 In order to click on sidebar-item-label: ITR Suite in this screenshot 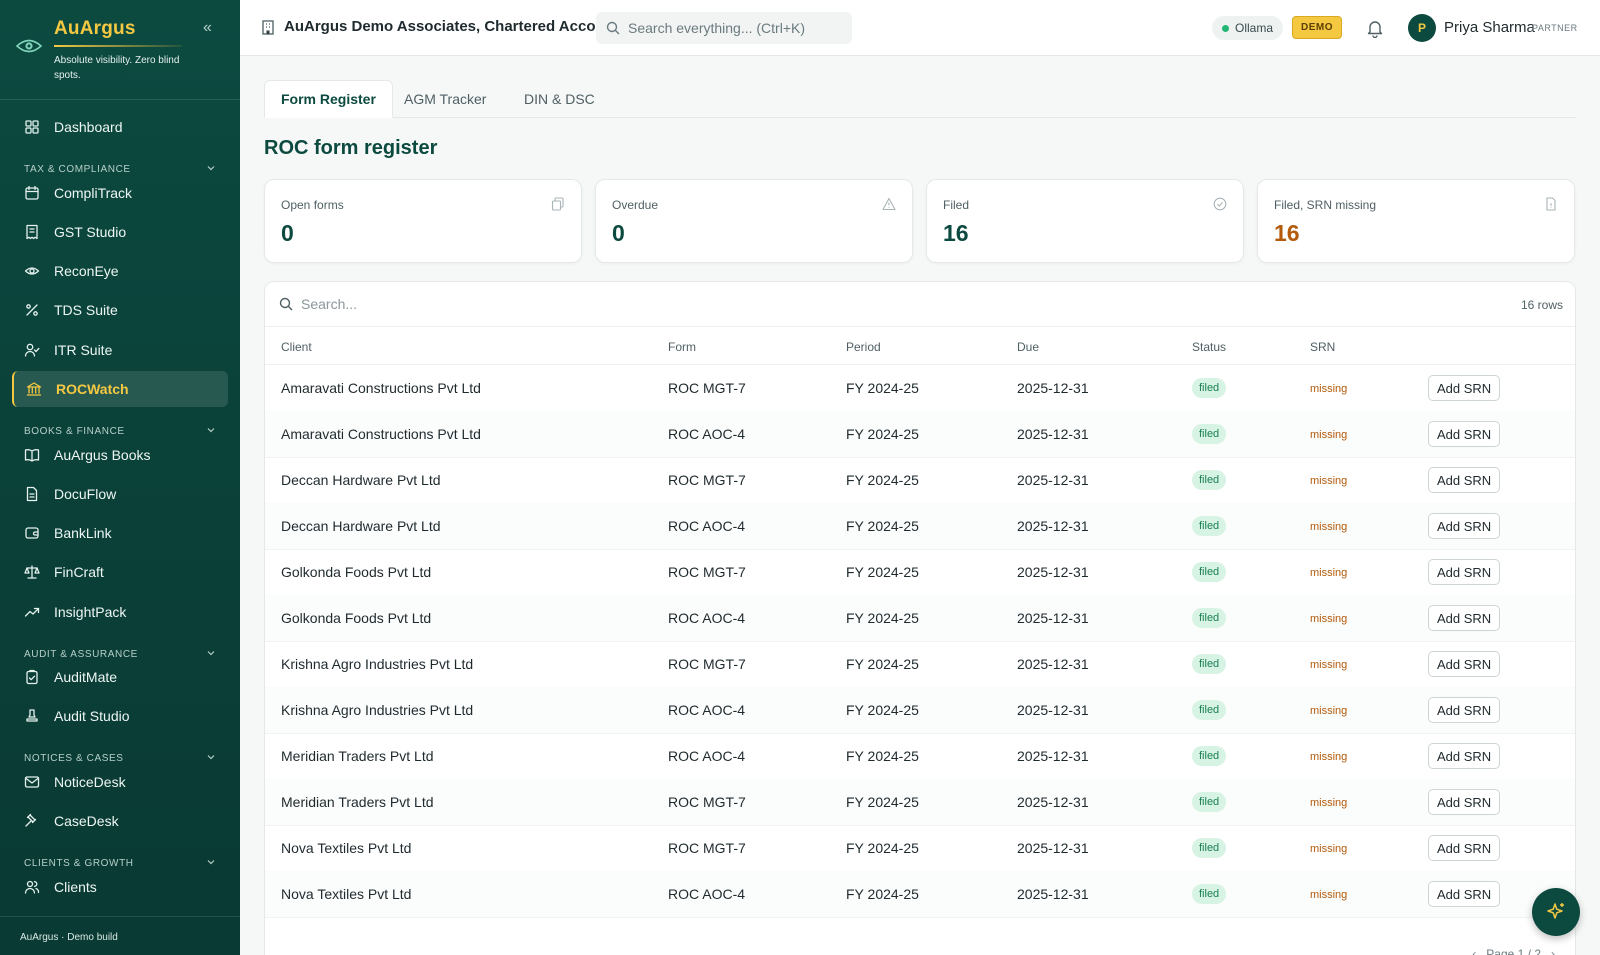, I will do `click(83, 350)`.